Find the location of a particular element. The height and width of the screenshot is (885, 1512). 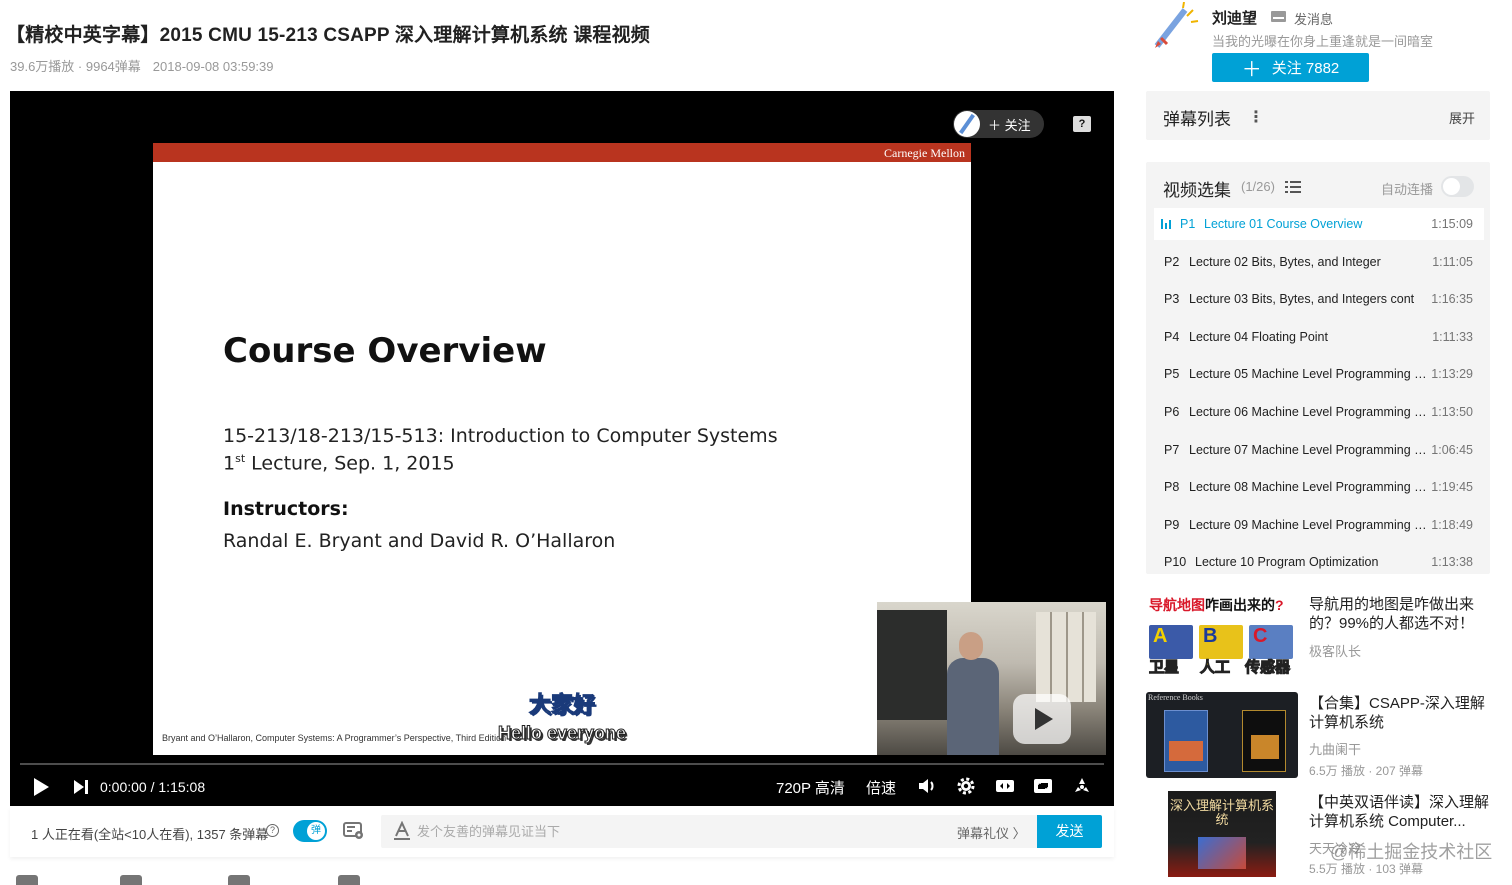

autoplay-toggle is located at coordinates (1457, 186).